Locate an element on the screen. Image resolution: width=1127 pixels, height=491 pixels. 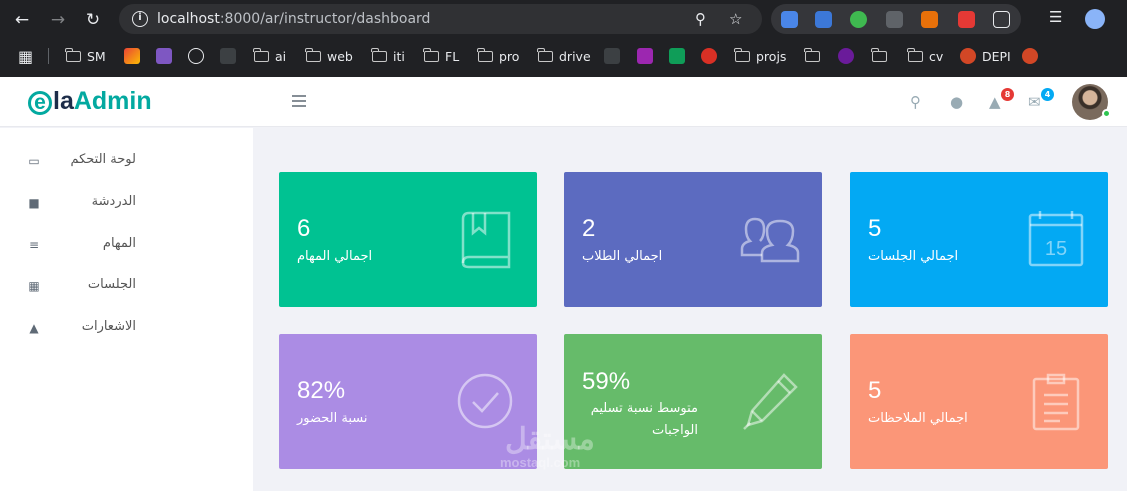
card-value: 6 is located at coordinates (304, 228).